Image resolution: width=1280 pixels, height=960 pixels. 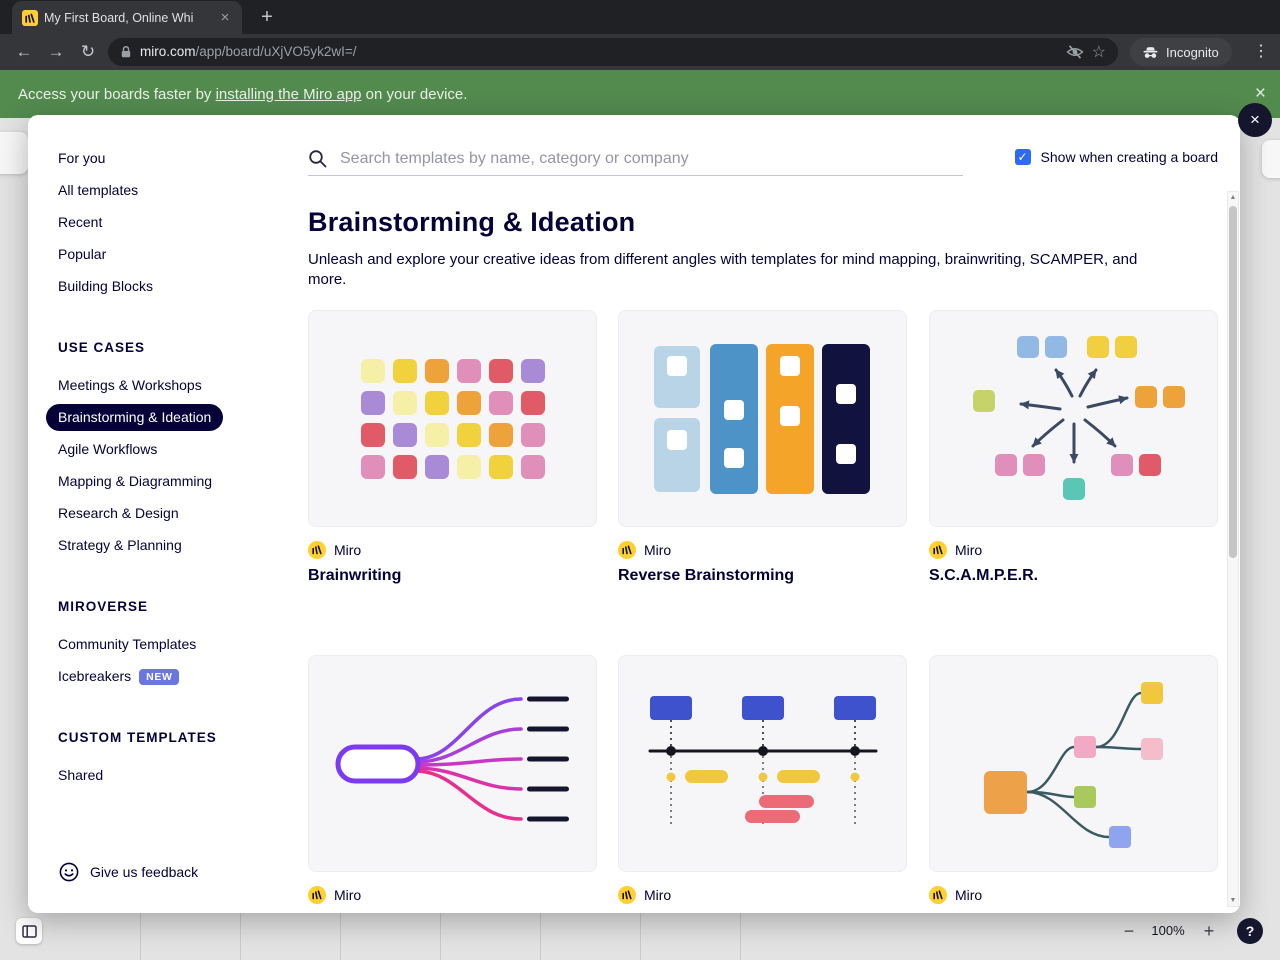 What do you see at coordinates (1150, 52) in the screenshot?
I see `incognito-icon` at bounding box center [1150, 52].